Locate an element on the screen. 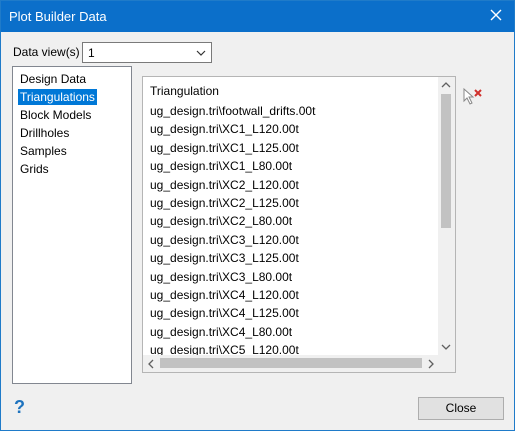 This screenshot has width=515, height=431. category-item: Design Data is located at coordinates (53, 79).